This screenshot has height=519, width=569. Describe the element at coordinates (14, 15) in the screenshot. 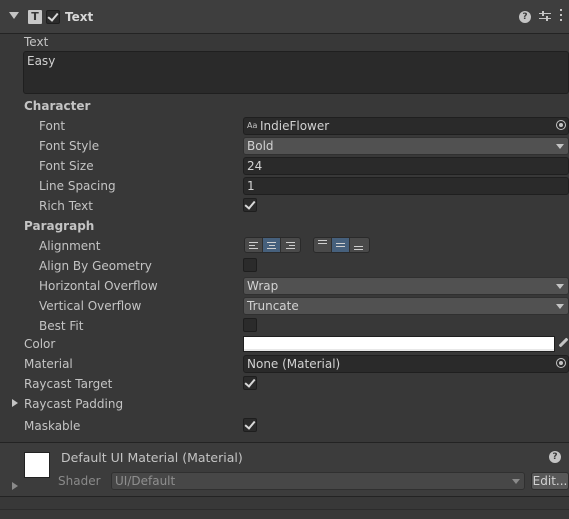

I see `foldout-arrow-icon` at that location.